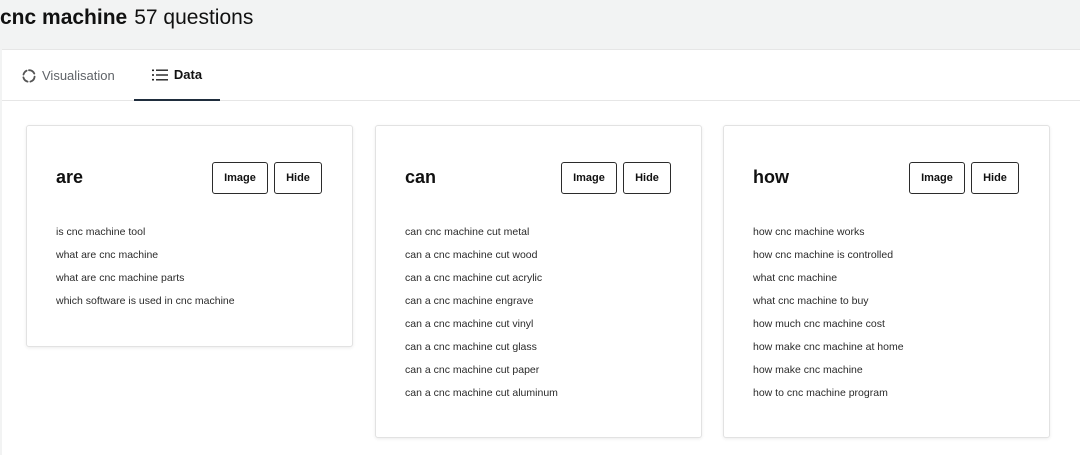 The height and width of the screenshot is (455, 1080). What do you see at coordinates (64, 17) in the screenshot?
I see `page-title: cnc machine` at bounding box center [64, 17].